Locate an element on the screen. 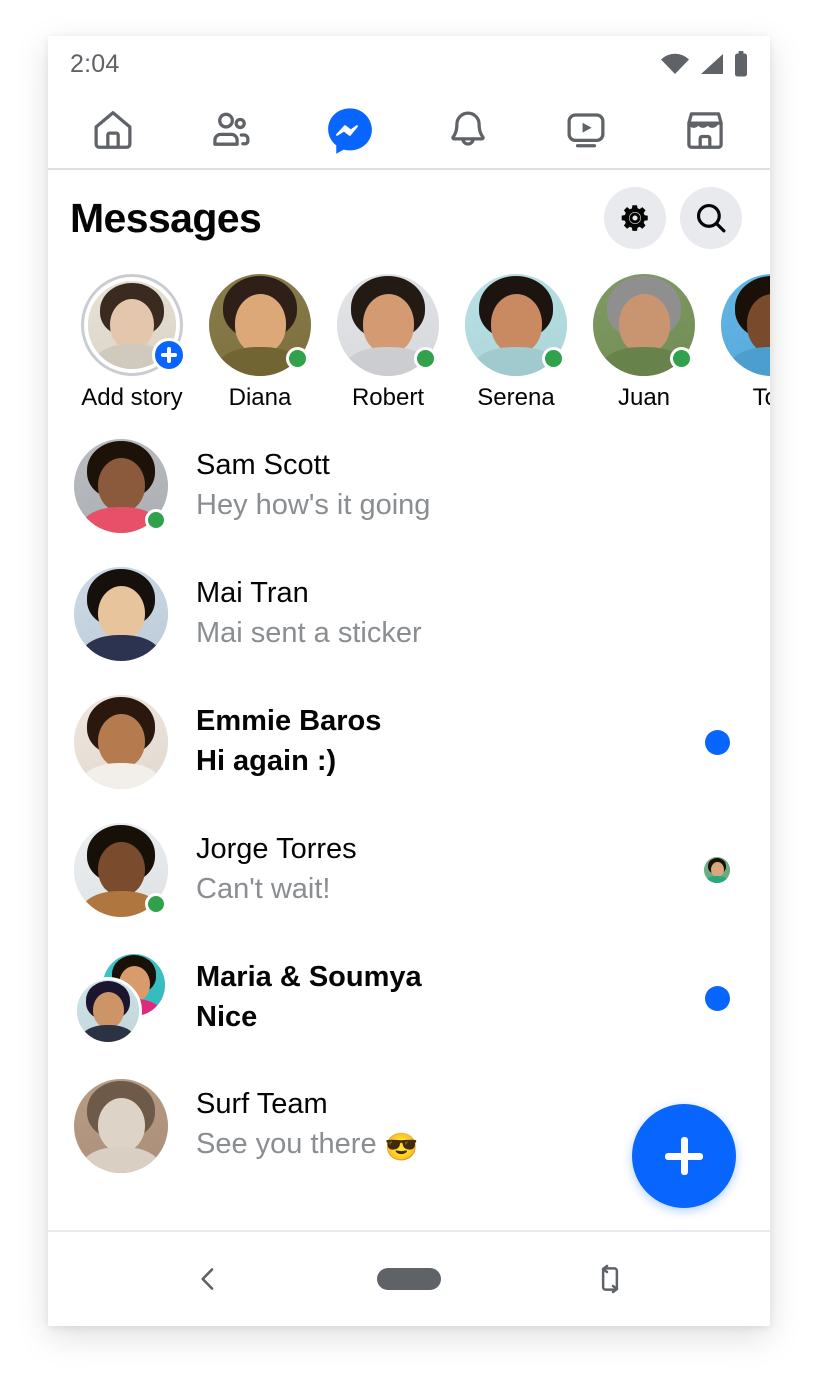  home-pill-icon is located at coordinates (408, 1279).